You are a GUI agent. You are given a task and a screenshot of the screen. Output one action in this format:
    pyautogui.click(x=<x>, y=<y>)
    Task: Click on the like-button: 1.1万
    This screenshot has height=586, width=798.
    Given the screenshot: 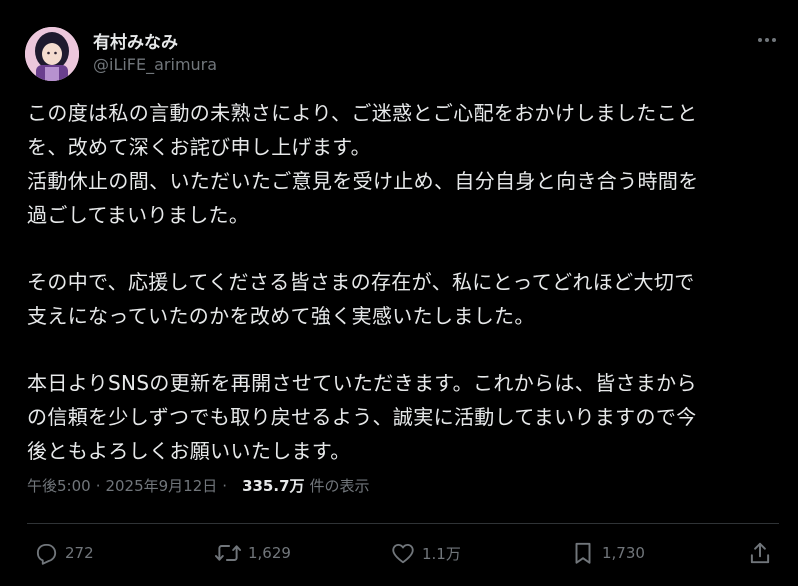 What is the action you would take?
    pyautogui.click(x=425, y=553)
    